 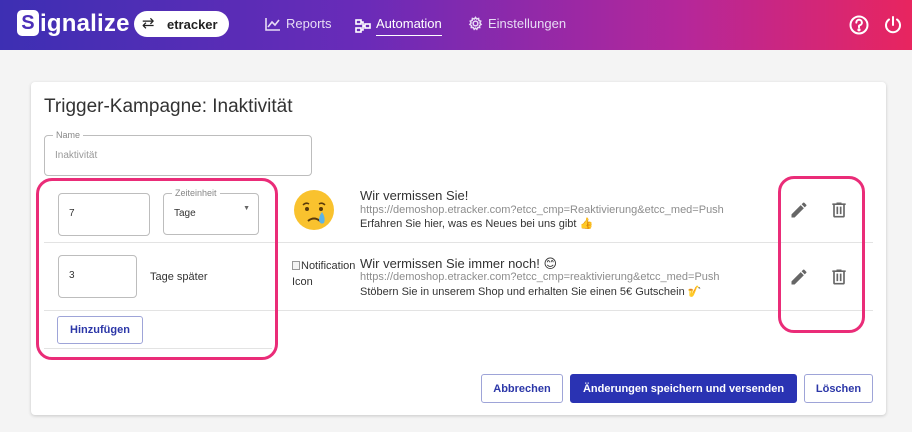 I want to click on step2-delete-button, so click(x=839, y=277).